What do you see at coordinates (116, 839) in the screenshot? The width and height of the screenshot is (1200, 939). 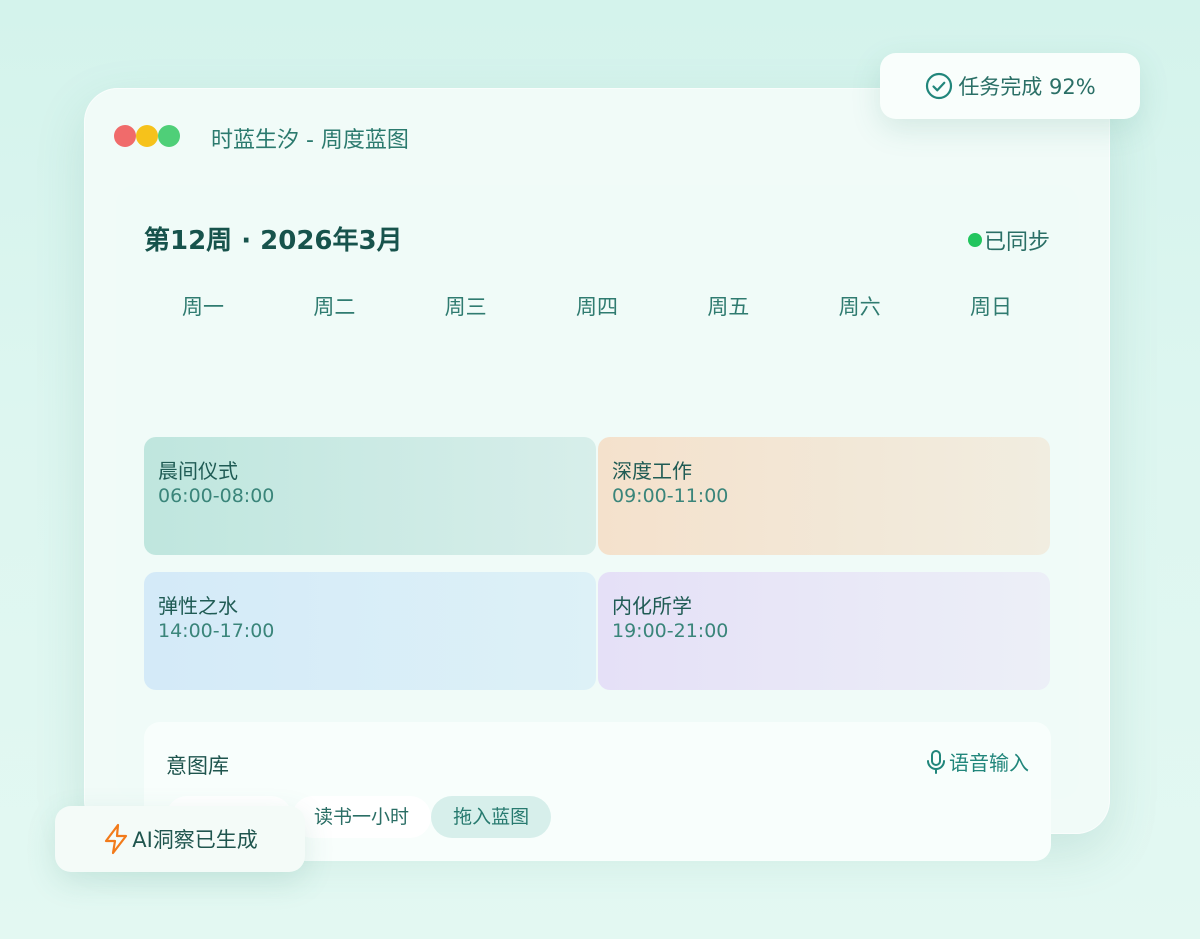 I see `lightning-icon` at bounding box center [116, 839].